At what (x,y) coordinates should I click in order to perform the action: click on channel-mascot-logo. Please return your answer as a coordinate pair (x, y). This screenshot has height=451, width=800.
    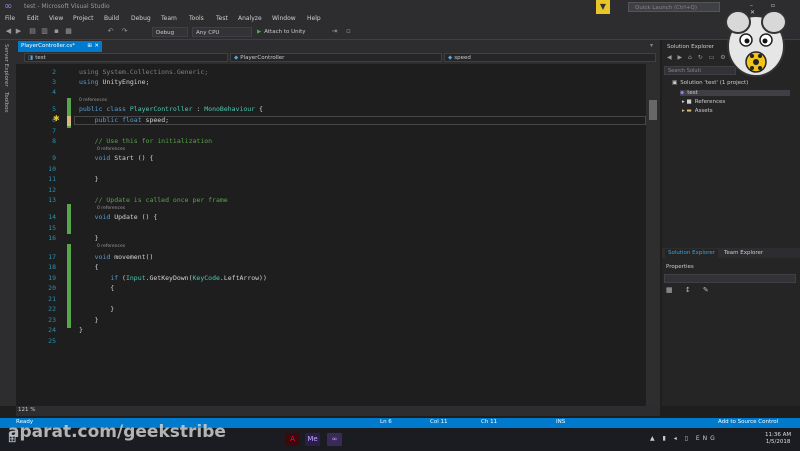
    Looking at the image, I should click on (756, 43).